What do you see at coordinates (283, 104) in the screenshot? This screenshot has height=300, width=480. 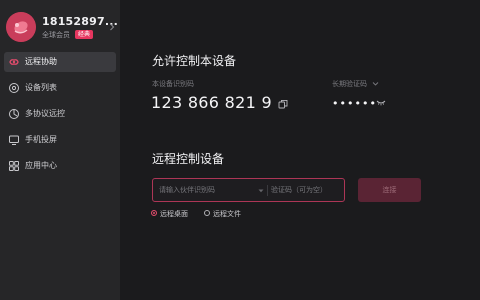 I see `copy-icon` at bounding box center [283, 104].